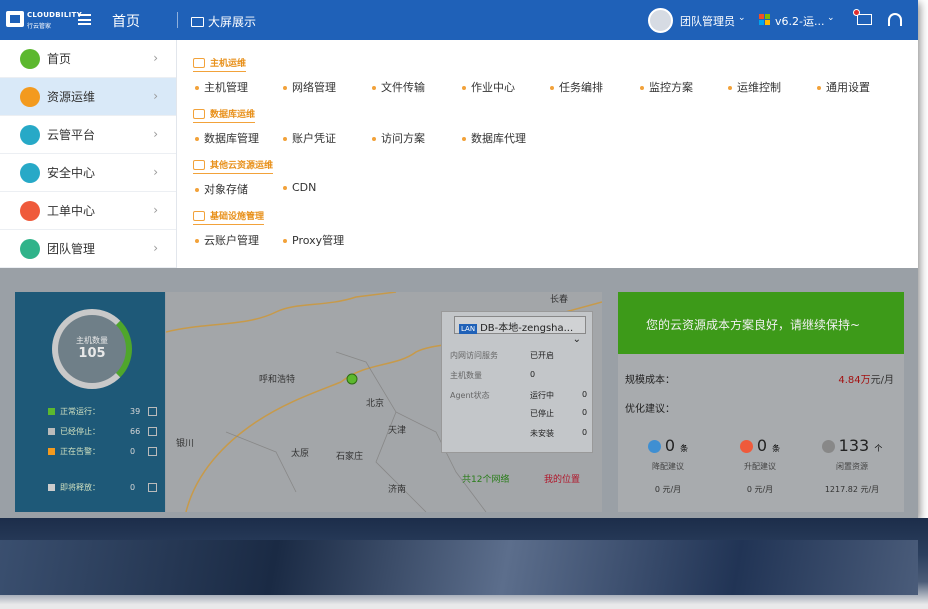 The image size is (928, 609). What do you see at coordinates (88, 249) in the screenshot?
I see `sidebar-item-5: 团队管理 ›` at bounding box center [88, 249].